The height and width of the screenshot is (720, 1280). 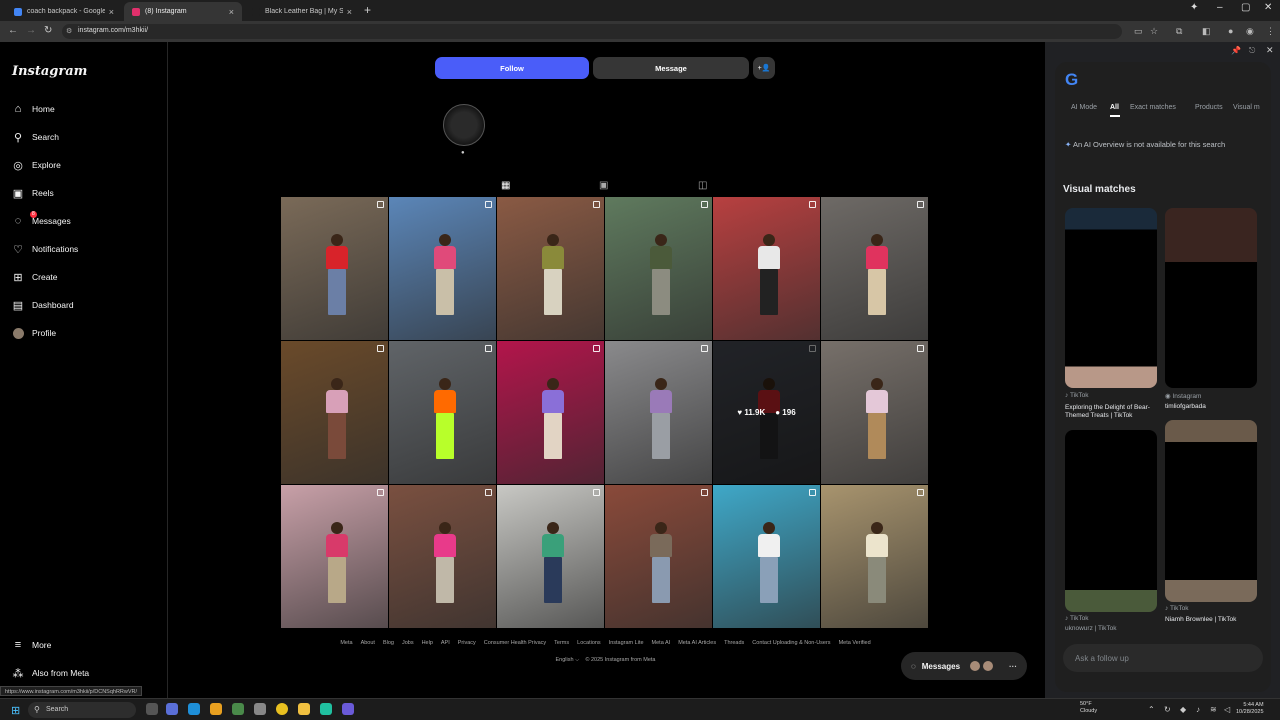 I want to click on site-info-icon: ⚙, so click(x=69, y=31).